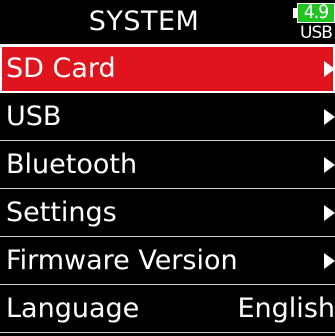 The height and width of the screenshot is (336, 335). I want to click on menu-item-label: SD Card, so click(61, 68).